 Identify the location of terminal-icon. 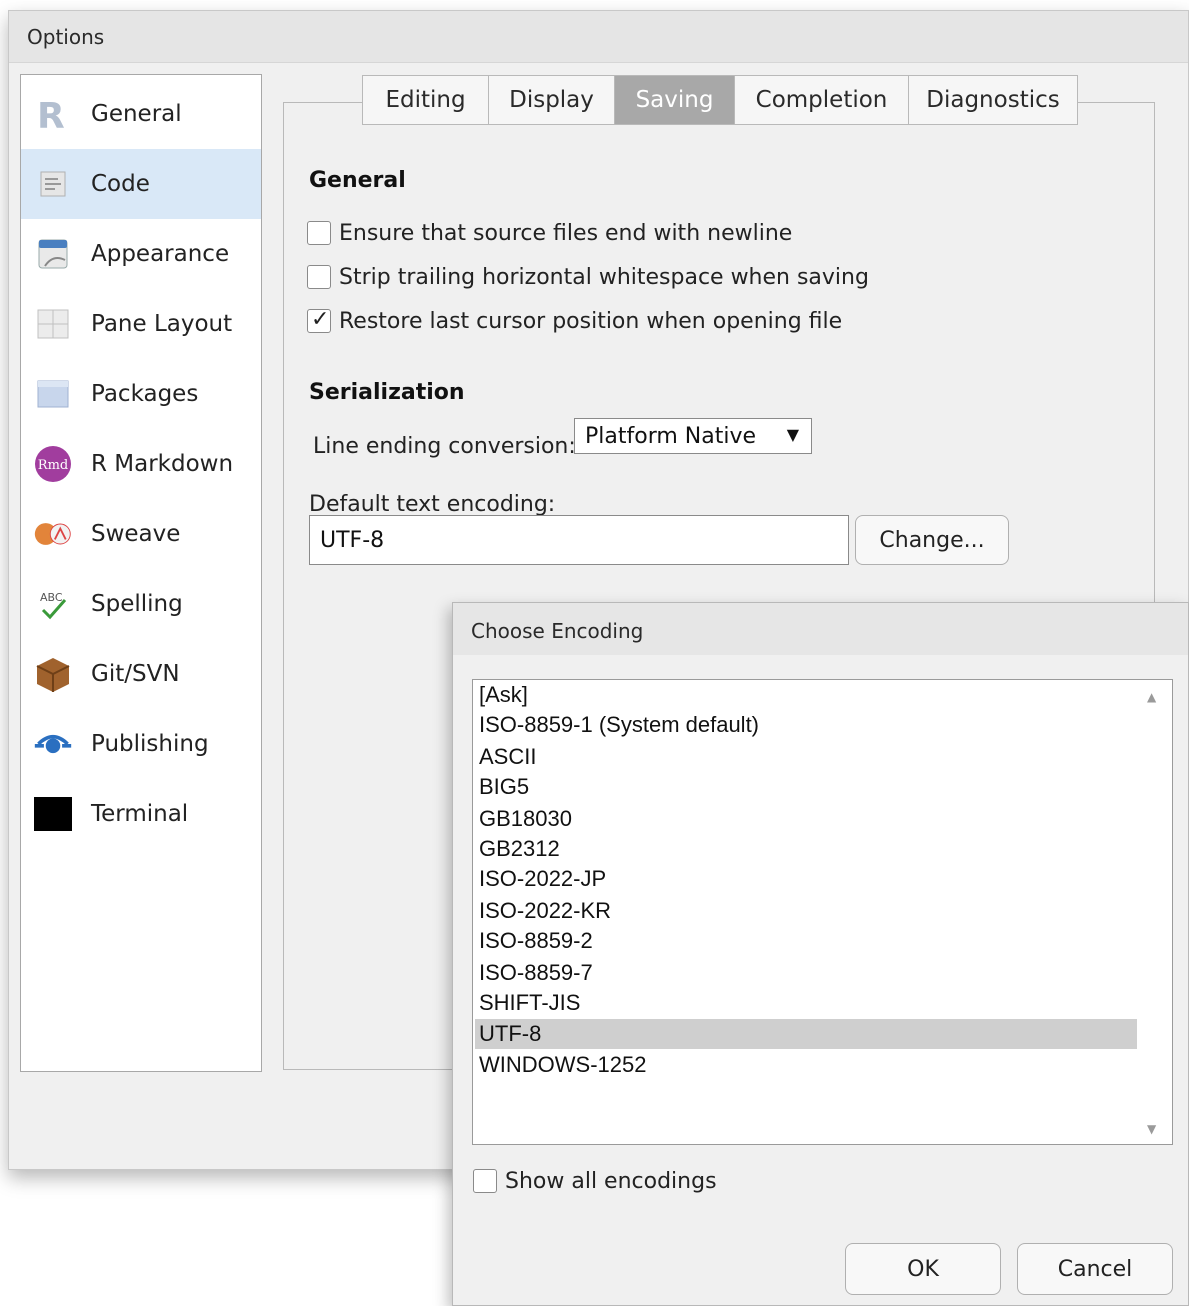
(53, 814).